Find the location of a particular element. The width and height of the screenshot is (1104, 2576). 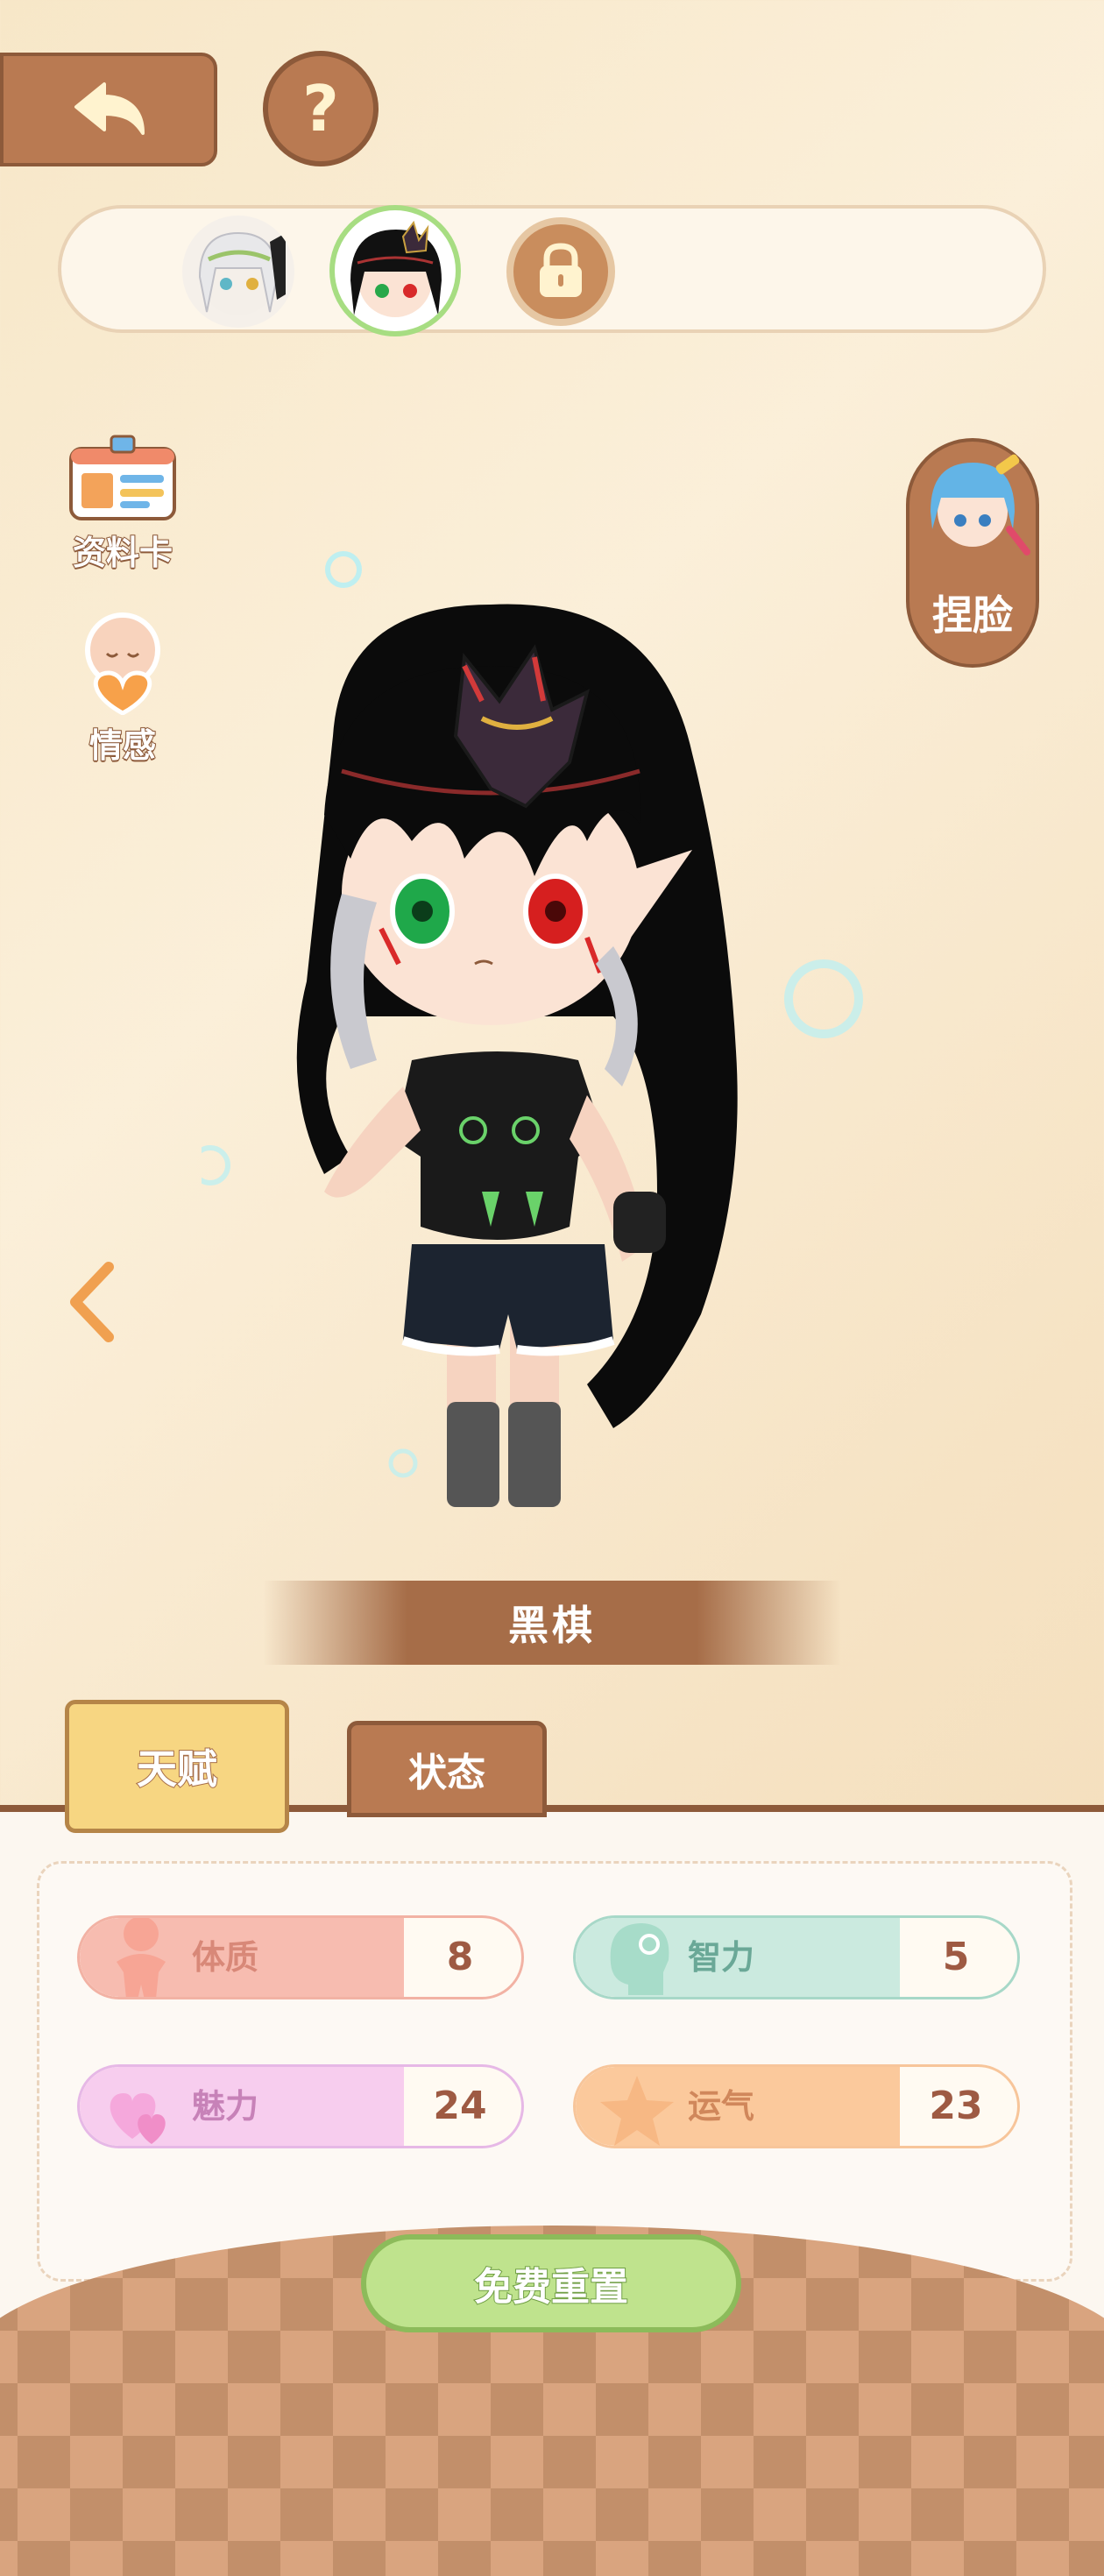

character-name-plate: 黑棋 is located at coordinates (552, 1623).